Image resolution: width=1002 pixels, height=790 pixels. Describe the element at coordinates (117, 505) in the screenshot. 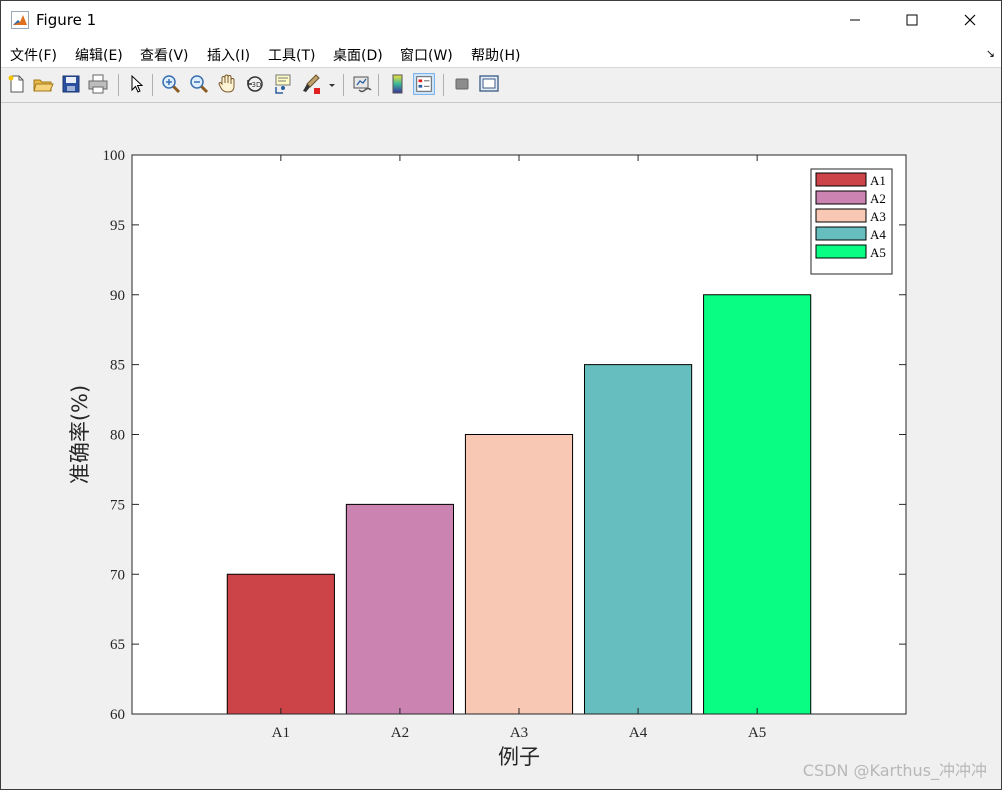

I see `y-tick-label: 75` at that location.